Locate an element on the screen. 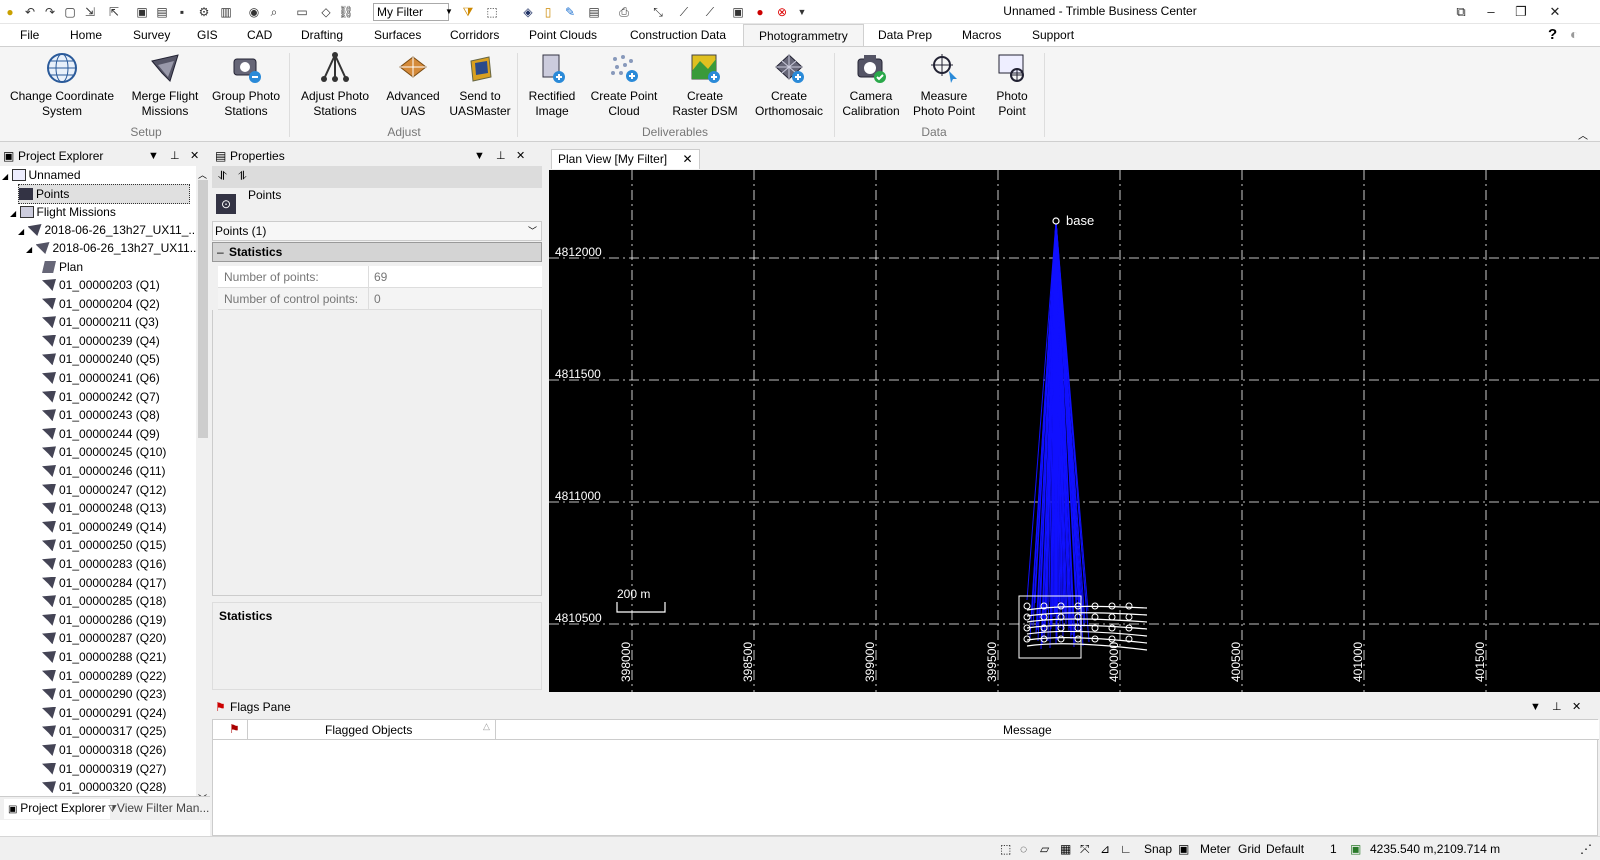 This screenshot has height=860, width=1600. sheet-icon: ▤ is located at coordinates (594, 12).